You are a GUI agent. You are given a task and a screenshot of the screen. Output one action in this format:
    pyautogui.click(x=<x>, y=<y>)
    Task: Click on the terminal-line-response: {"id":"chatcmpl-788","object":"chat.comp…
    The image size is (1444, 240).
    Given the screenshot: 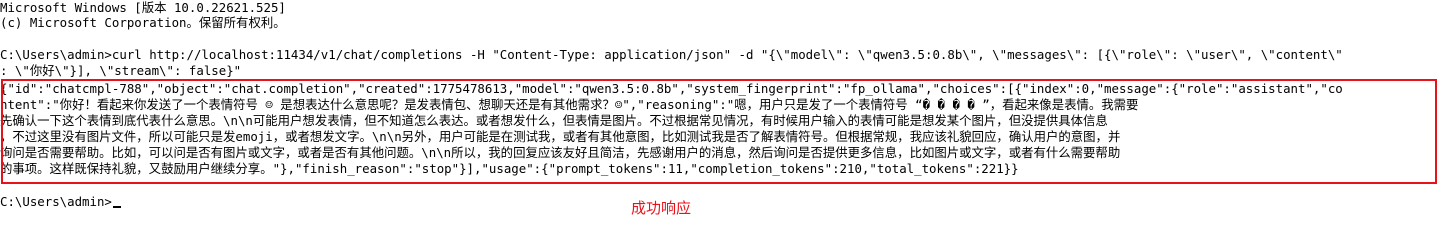 What is the action you would take?
    pyautogui.click(x=671, y=88)
    